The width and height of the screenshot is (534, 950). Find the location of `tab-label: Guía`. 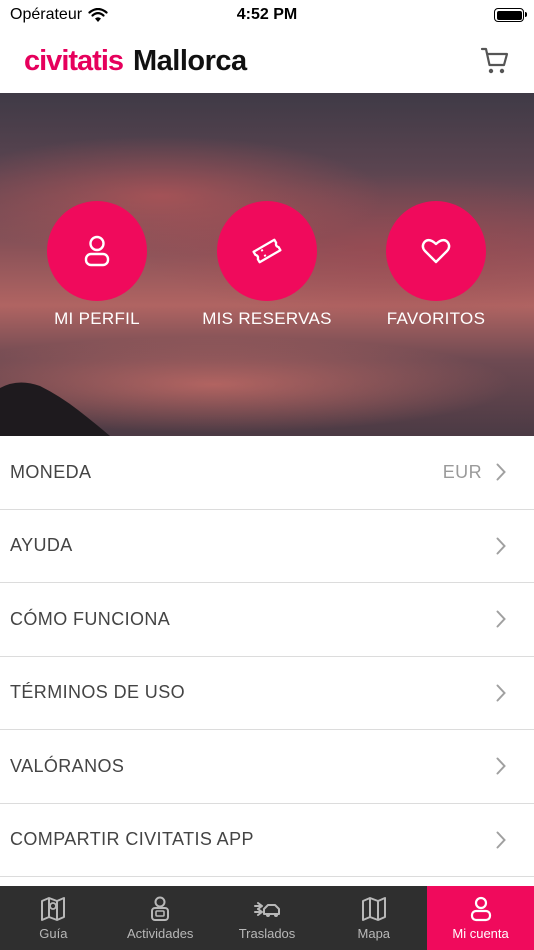

tab-label: Guía is located at coordinates (53, 933).